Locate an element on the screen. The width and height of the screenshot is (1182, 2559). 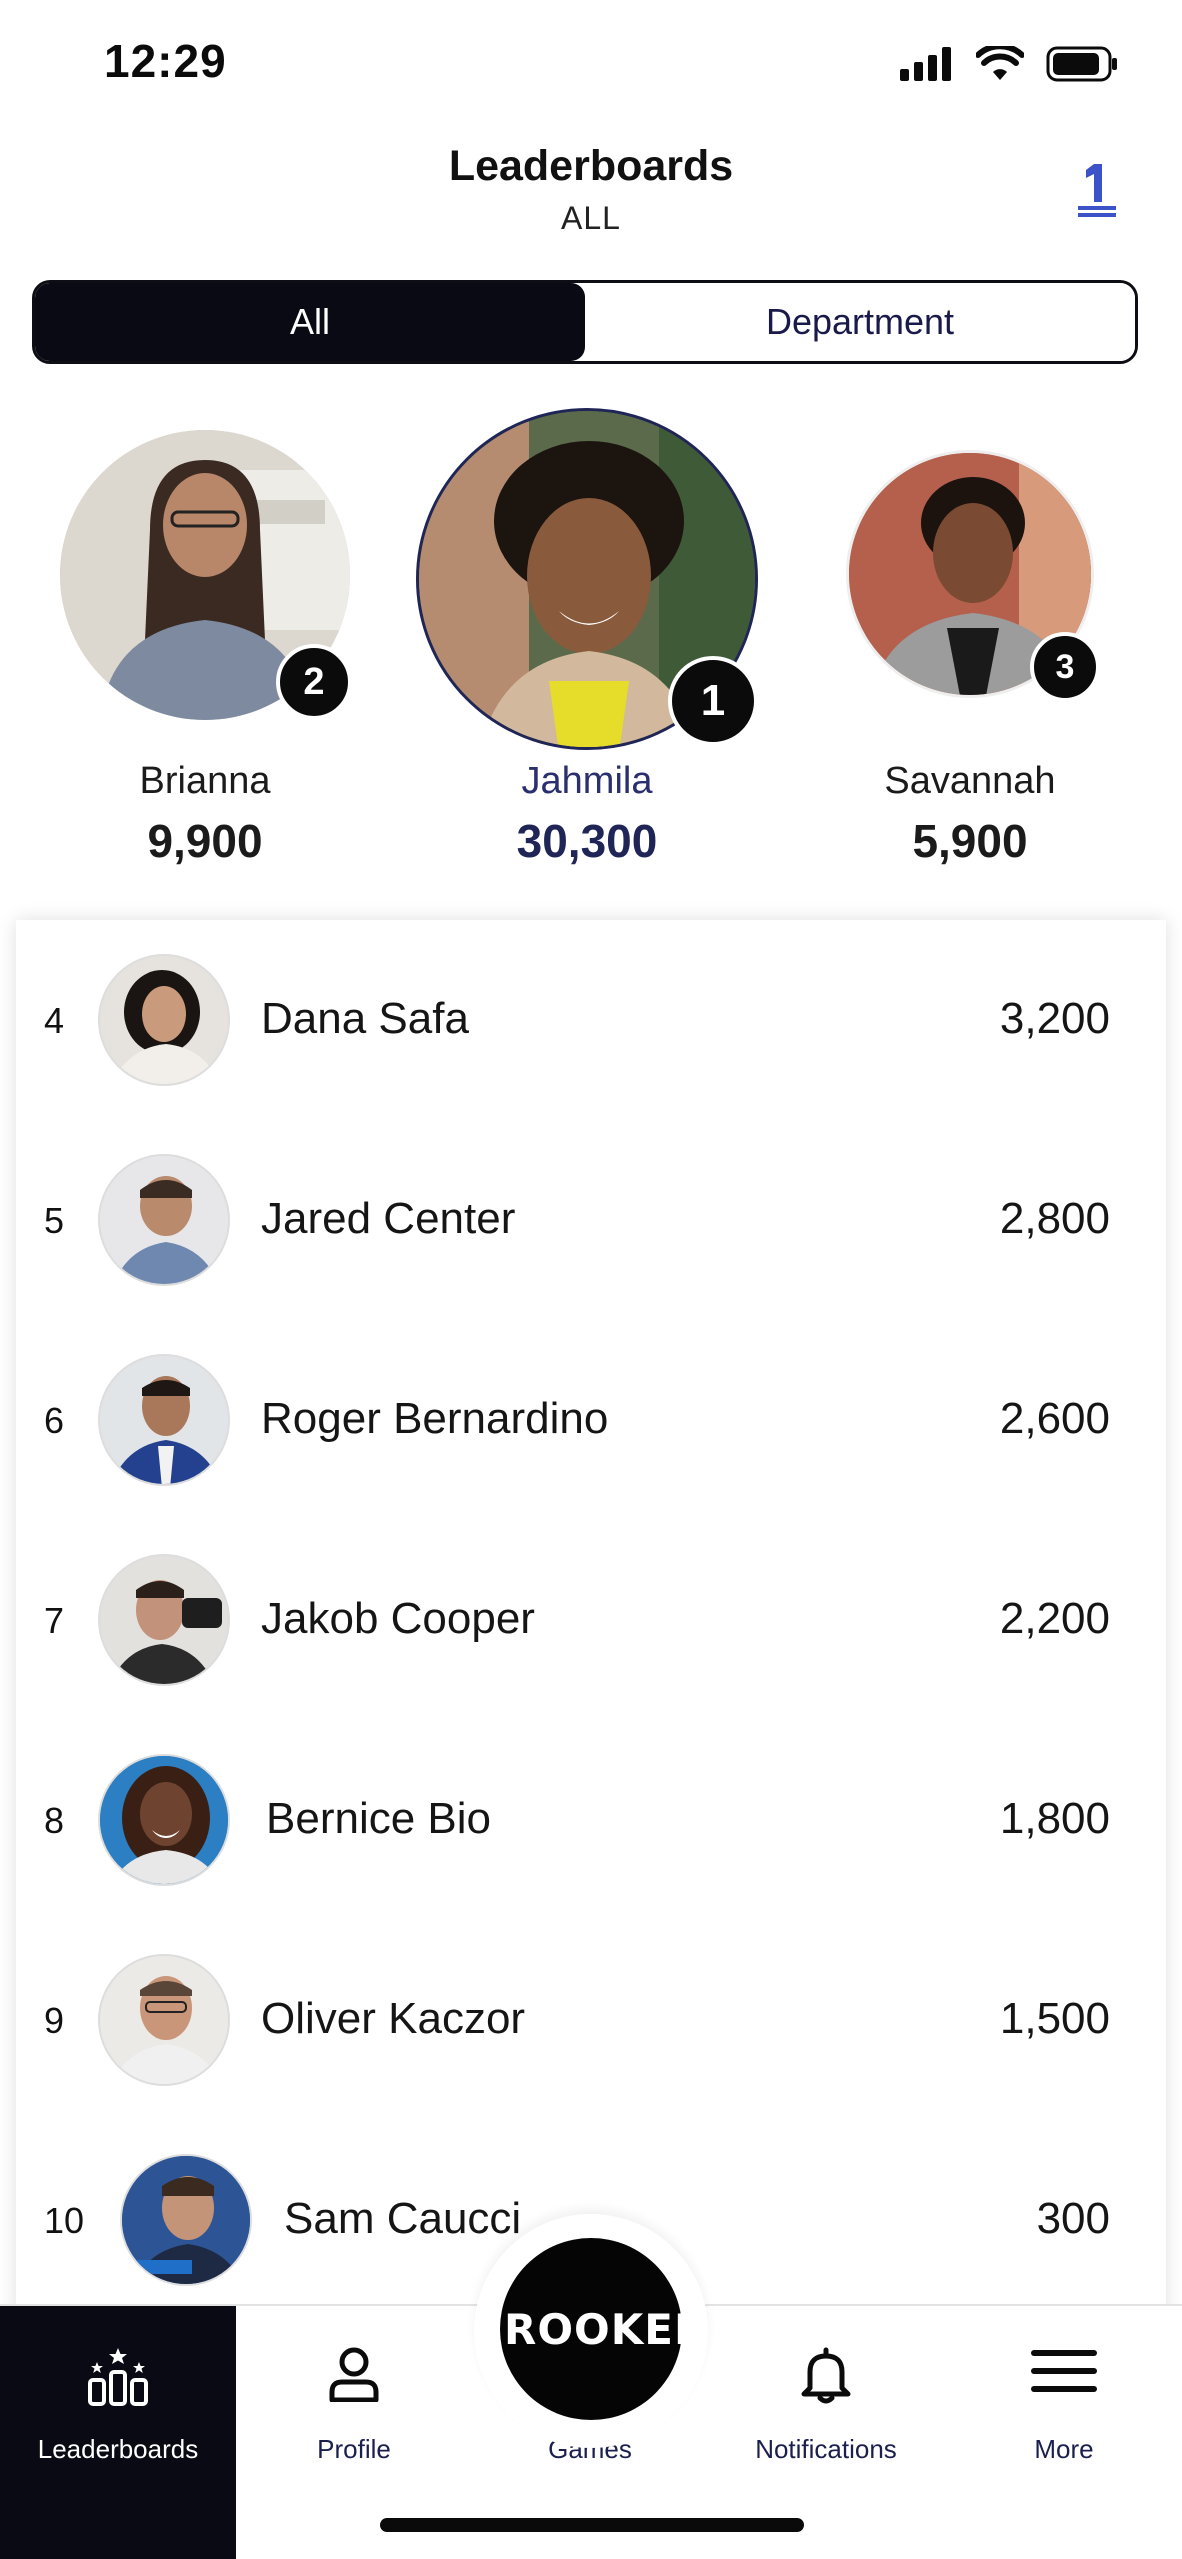
status-icons is located at coordinates (1009, 64).